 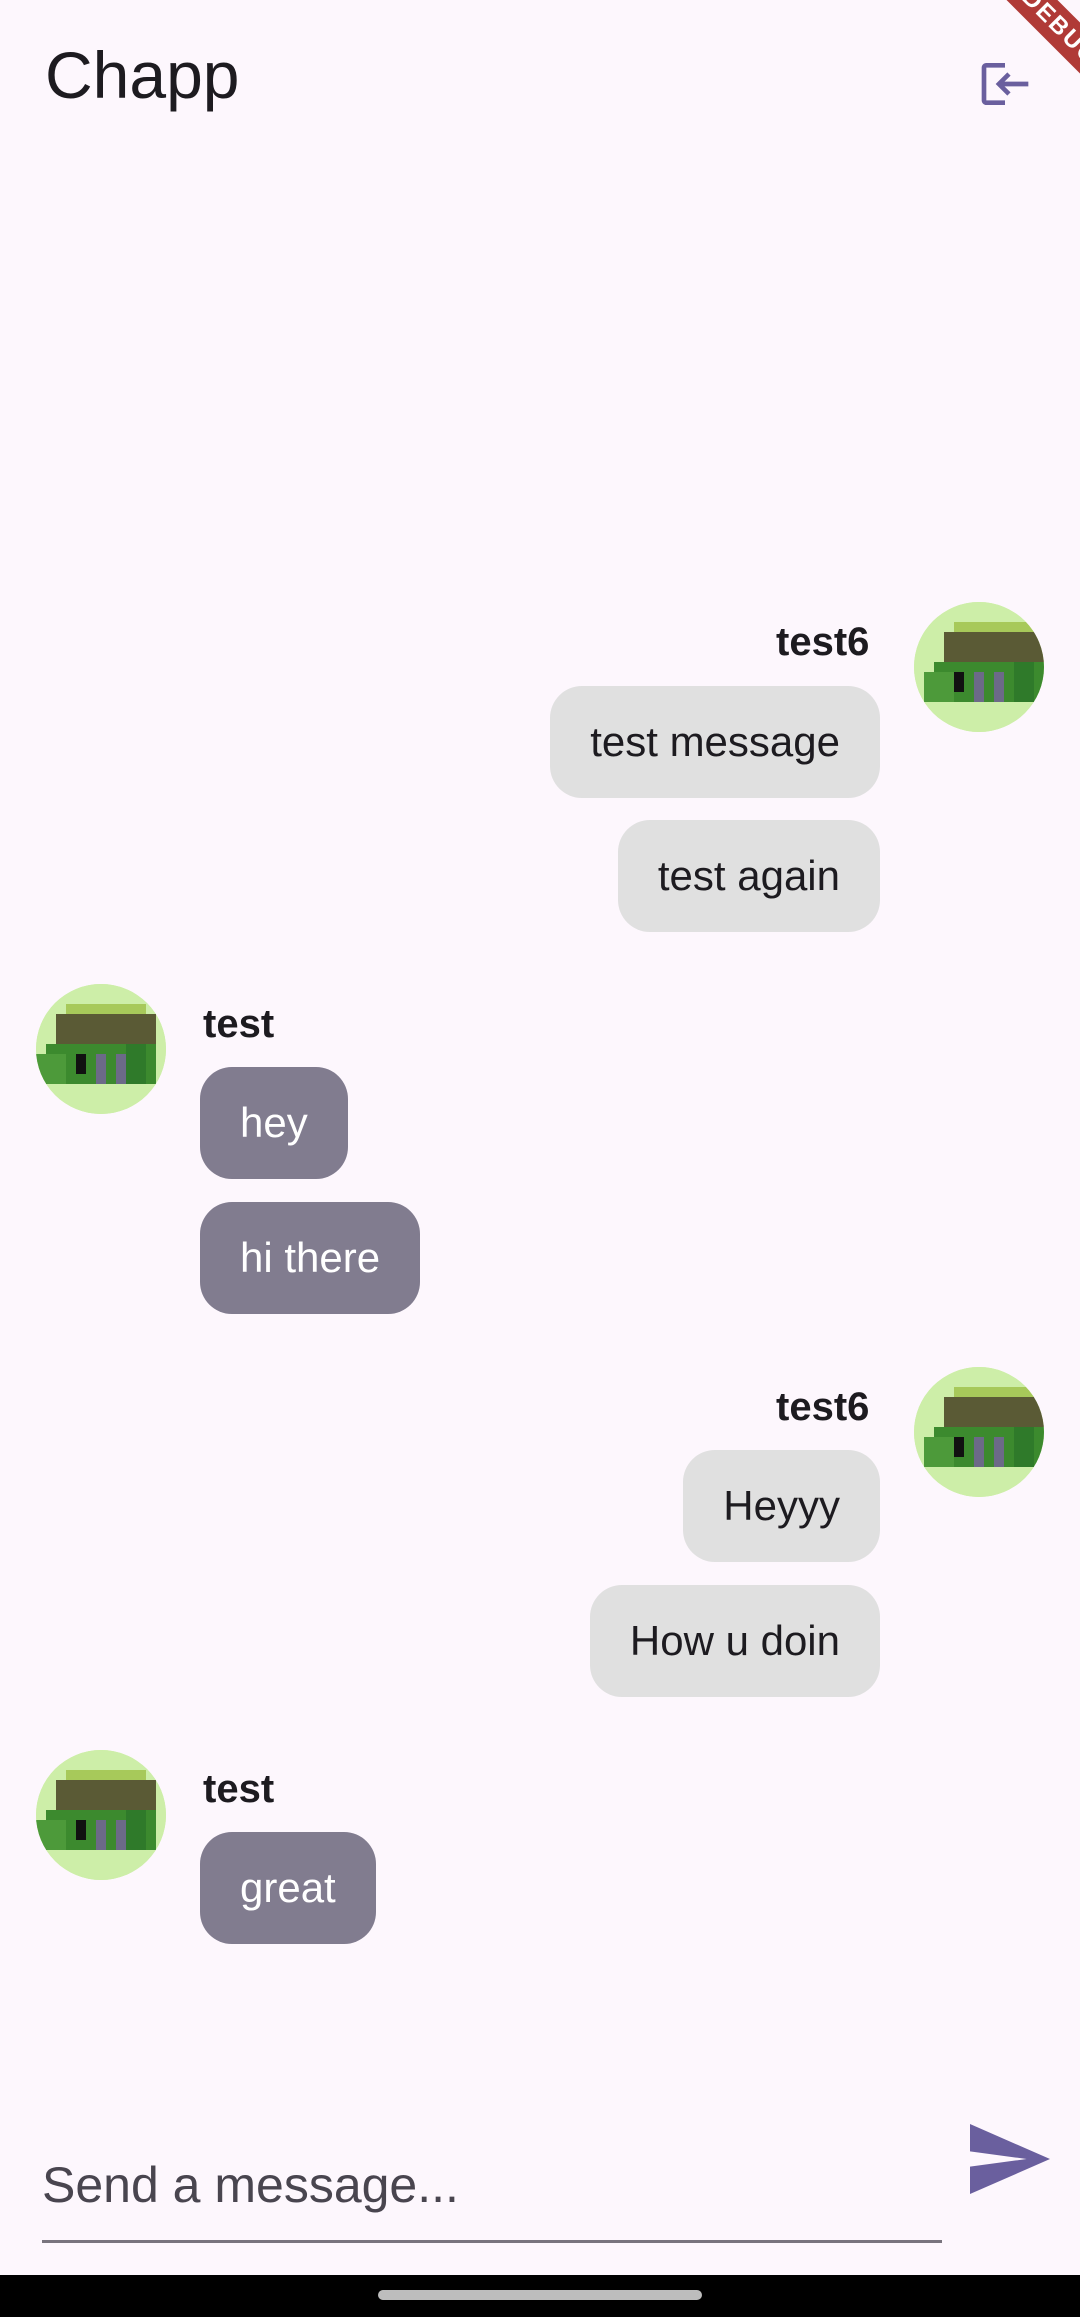 What do you see at coordinates (748, 876) in the screenshot?
I see `message-bubble: test again` at bounding box center [748, 876].